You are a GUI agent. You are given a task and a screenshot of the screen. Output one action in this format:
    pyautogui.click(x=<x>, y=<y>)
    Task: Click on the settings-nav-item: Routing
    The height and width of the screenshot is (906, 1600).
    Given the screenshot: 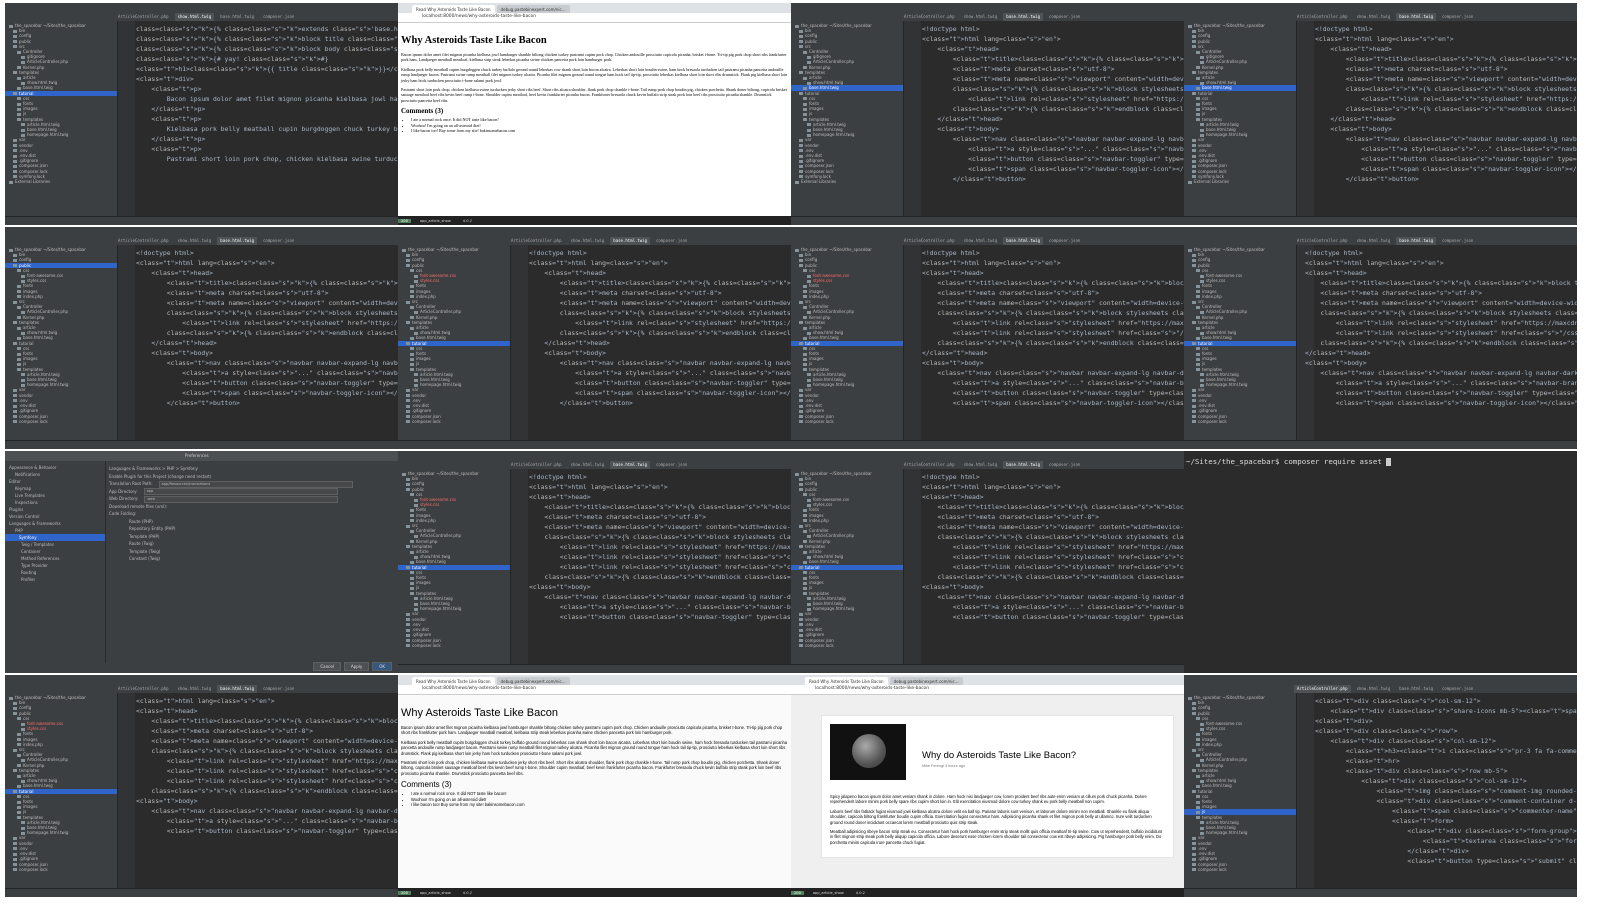 What is the action you would take?
    pyautogui.click(x=55, y=572)
    